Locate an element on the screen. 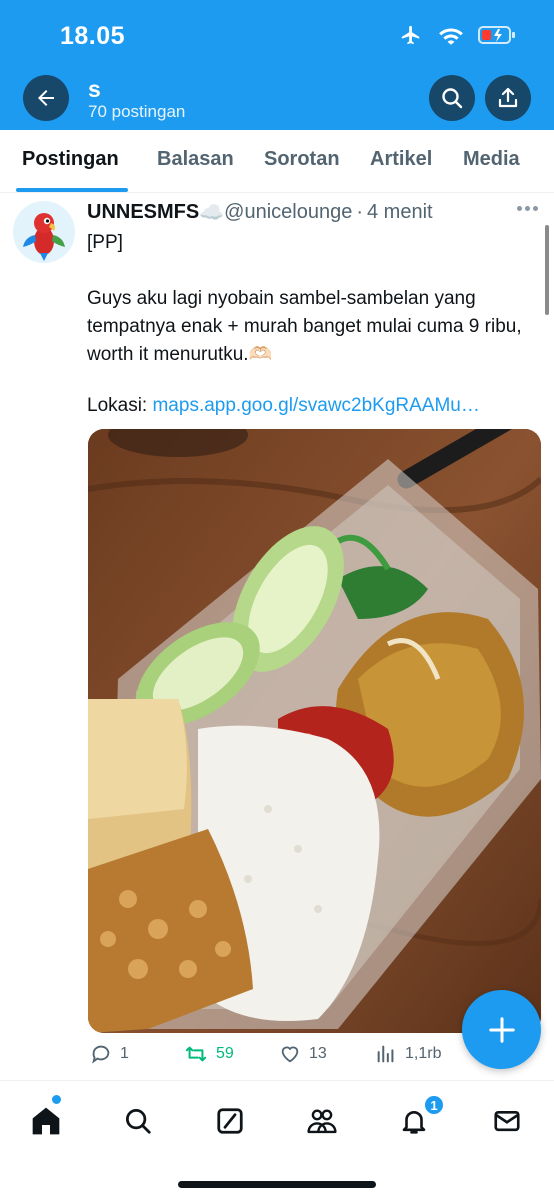 The height and width of the screenshot is (1200, 554). nav-search is located at coordinates (138, 1121).